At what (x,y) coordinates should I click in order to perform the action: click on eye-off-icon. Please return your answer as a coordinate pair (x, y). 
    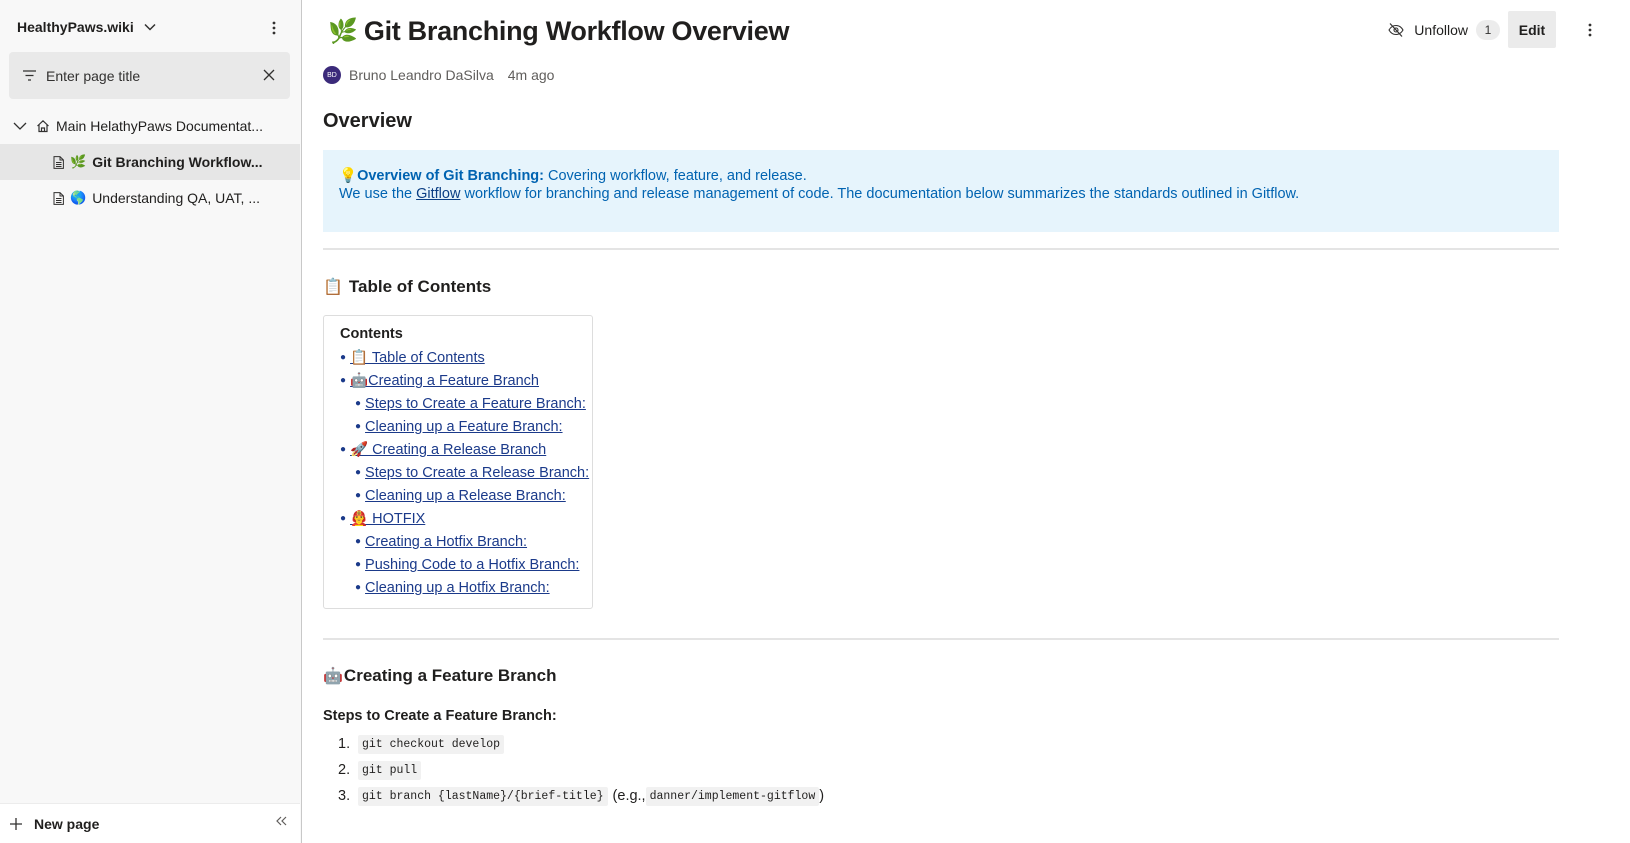
    Looking at the image, I should click on (1396, 29).